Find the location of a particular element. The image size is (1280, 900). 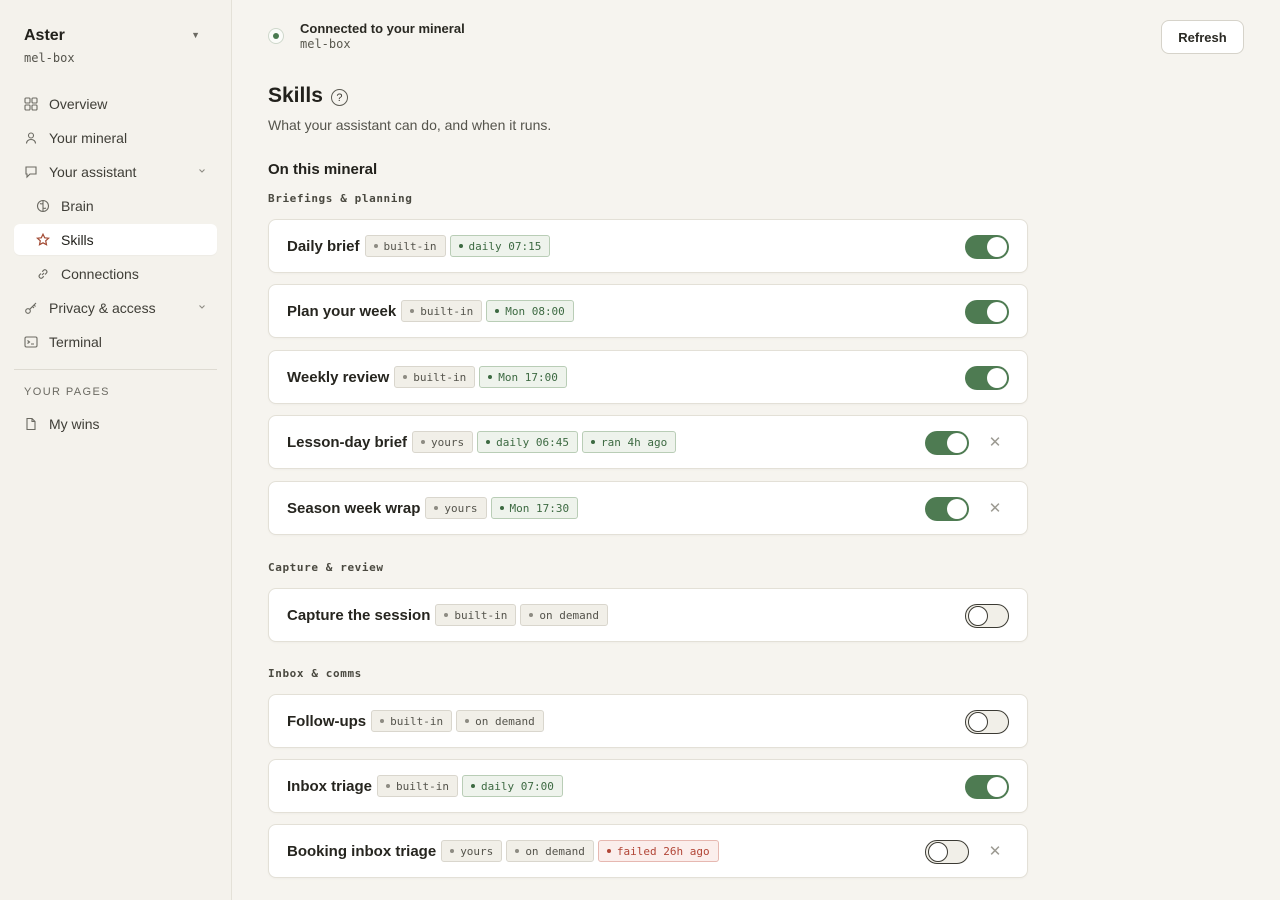

skill-card: Season week wrap yours Mon 17:30 ✕ is located at coordinates (648, 508).